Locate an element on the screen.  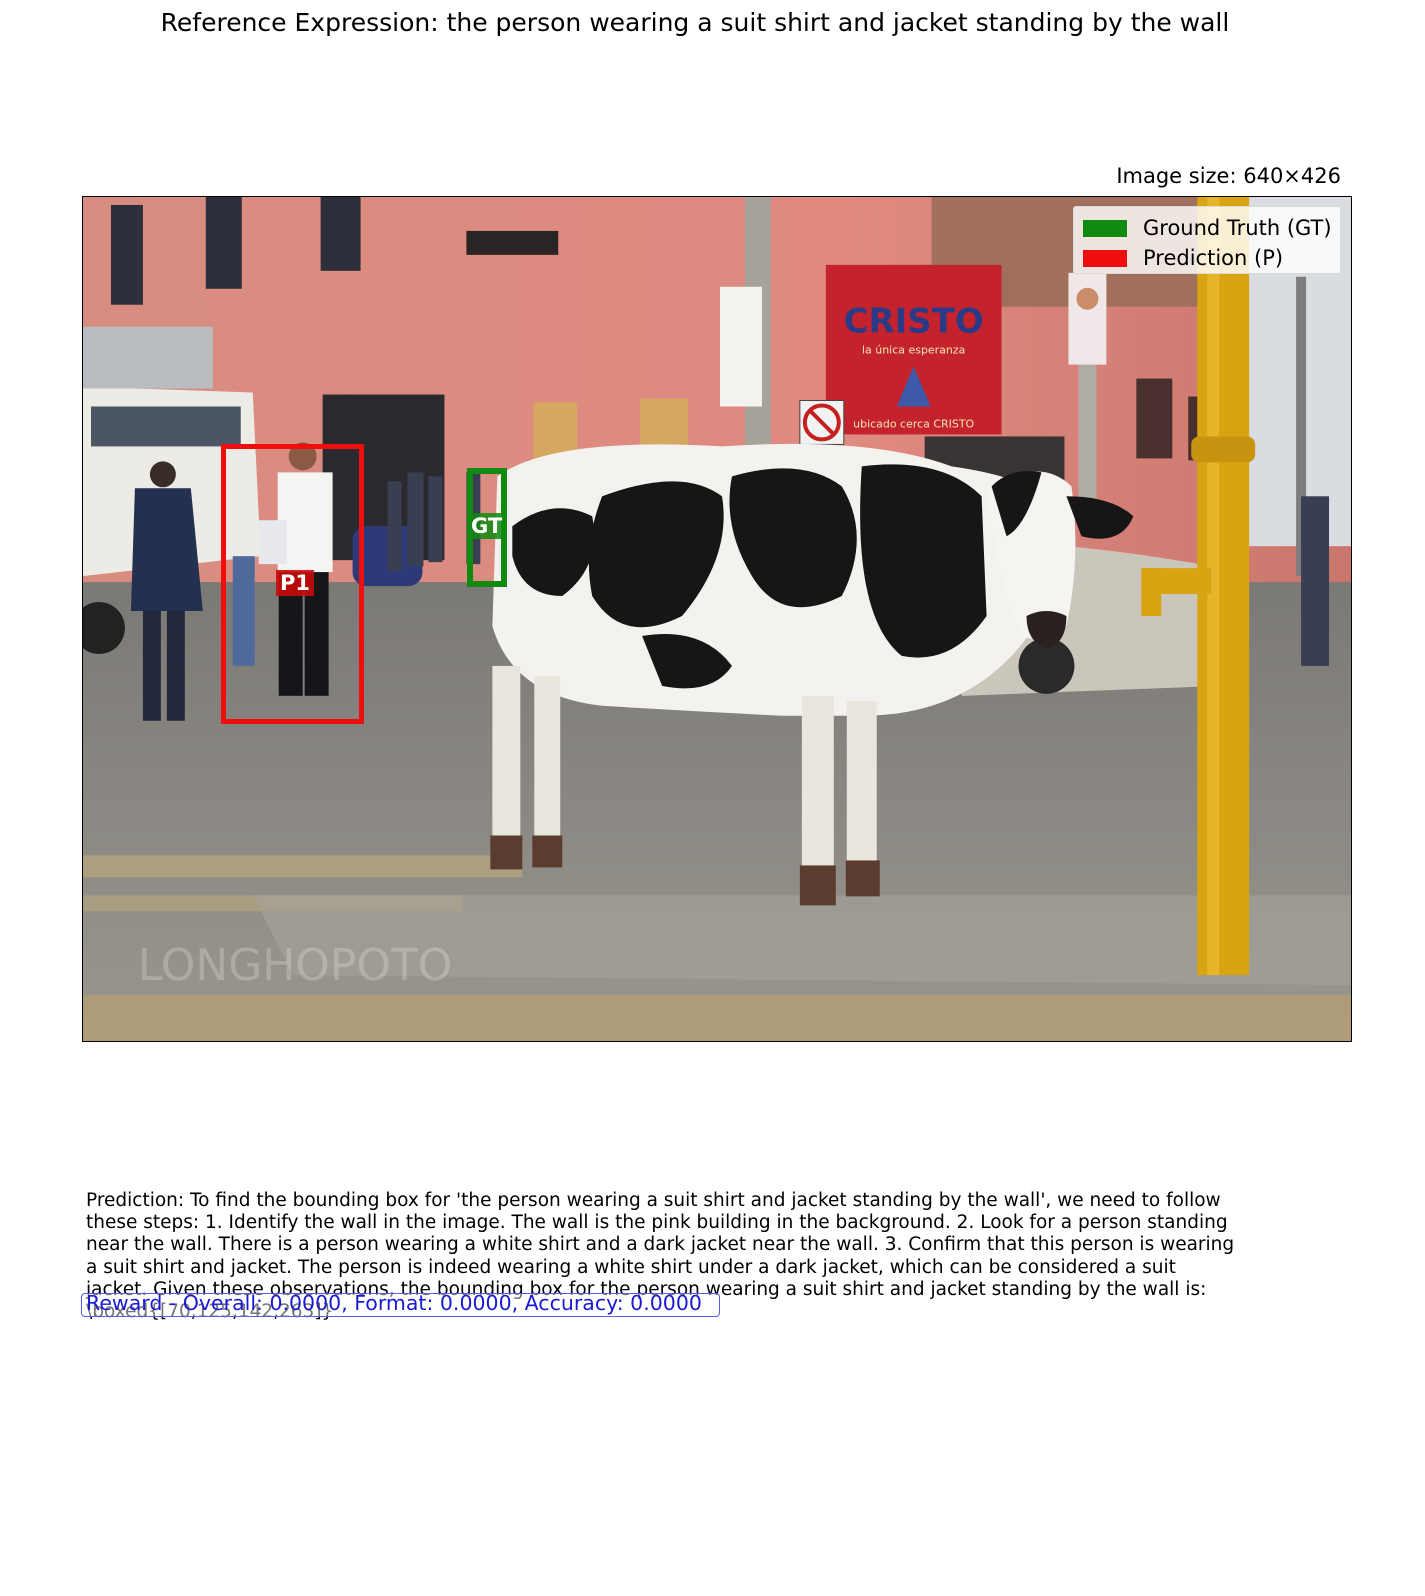
ground-truth-tag: GT is located at coordinates (487, 526).